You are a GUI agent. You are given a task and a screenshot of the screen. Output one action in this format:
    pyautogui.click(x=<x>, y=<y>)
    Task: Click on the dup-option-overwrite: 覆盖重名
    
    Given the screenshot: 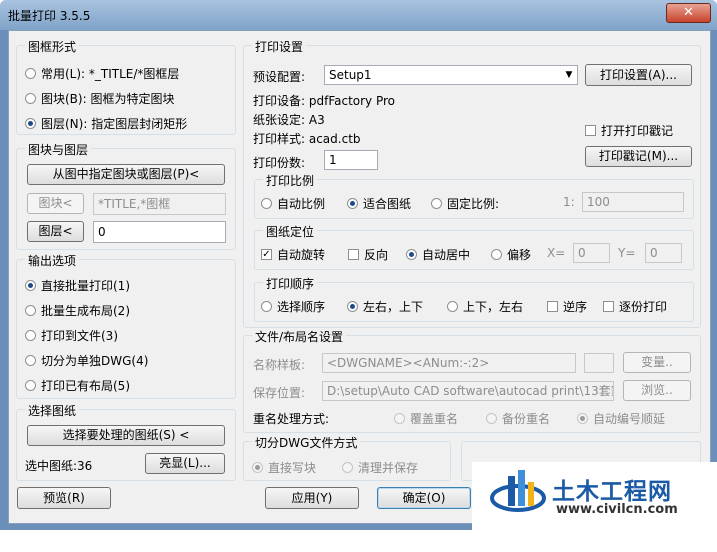 What is the action you would take?
    pyautogui.click(x=426, y=418)
    